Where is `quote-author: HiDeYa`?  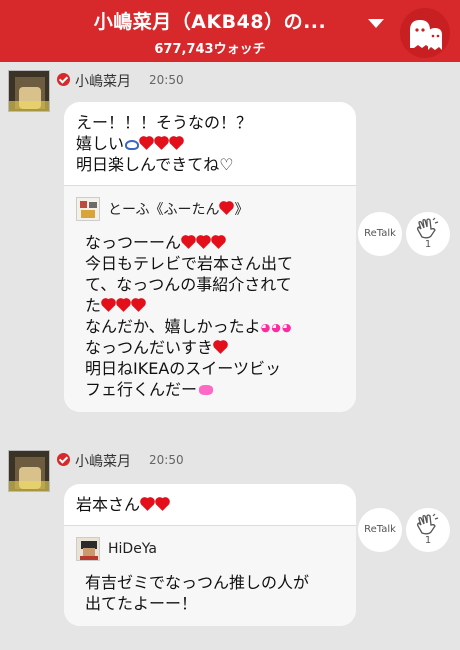
quote-author: HiDeYa is located at coordinates (133, 549).